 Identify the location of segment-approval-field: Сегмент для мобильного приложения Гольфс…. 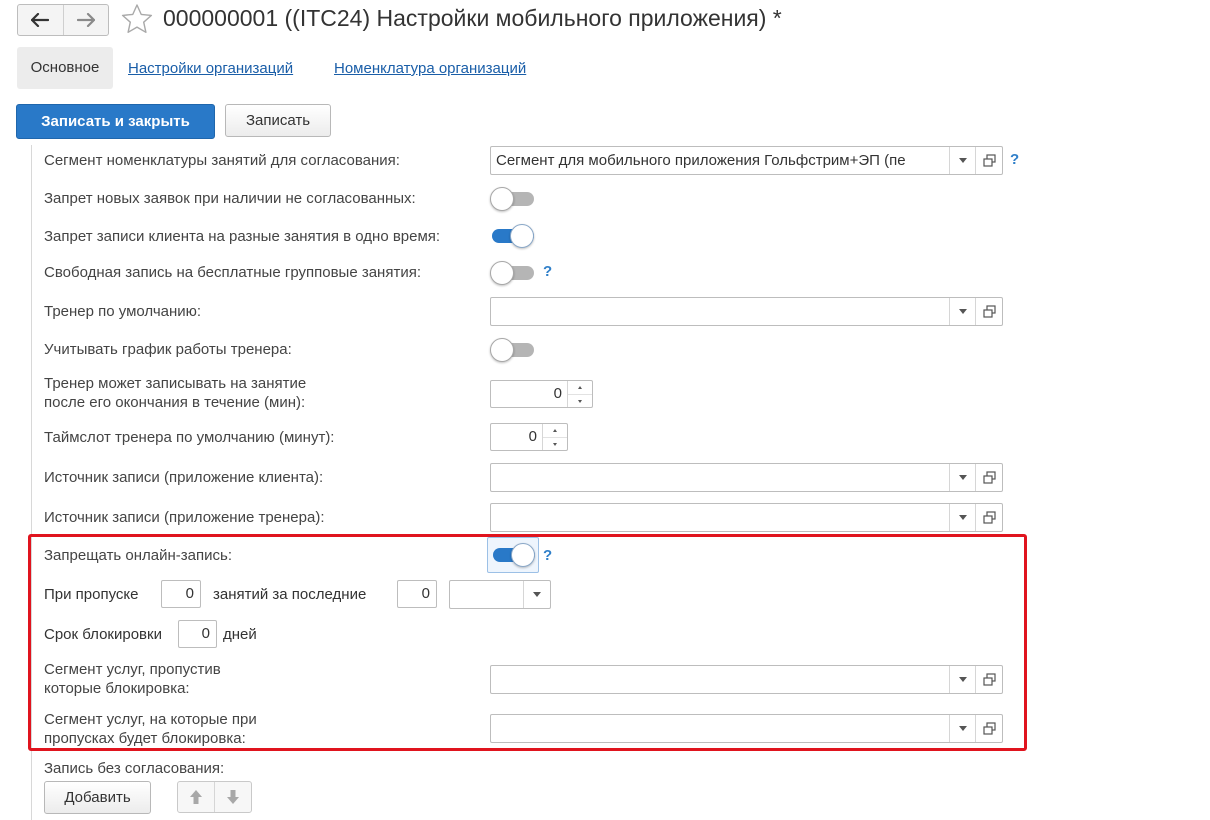
(746, 160).